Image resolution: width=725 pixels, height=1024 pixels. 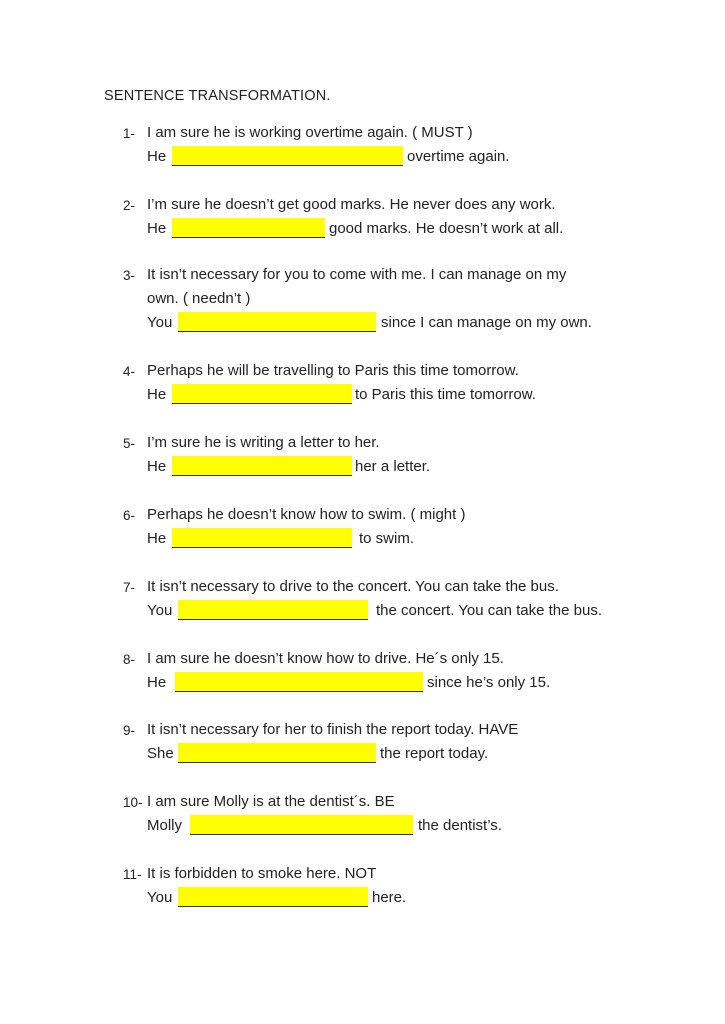 I want to click on exercise-number: 6-, so click(x=129, y=515).